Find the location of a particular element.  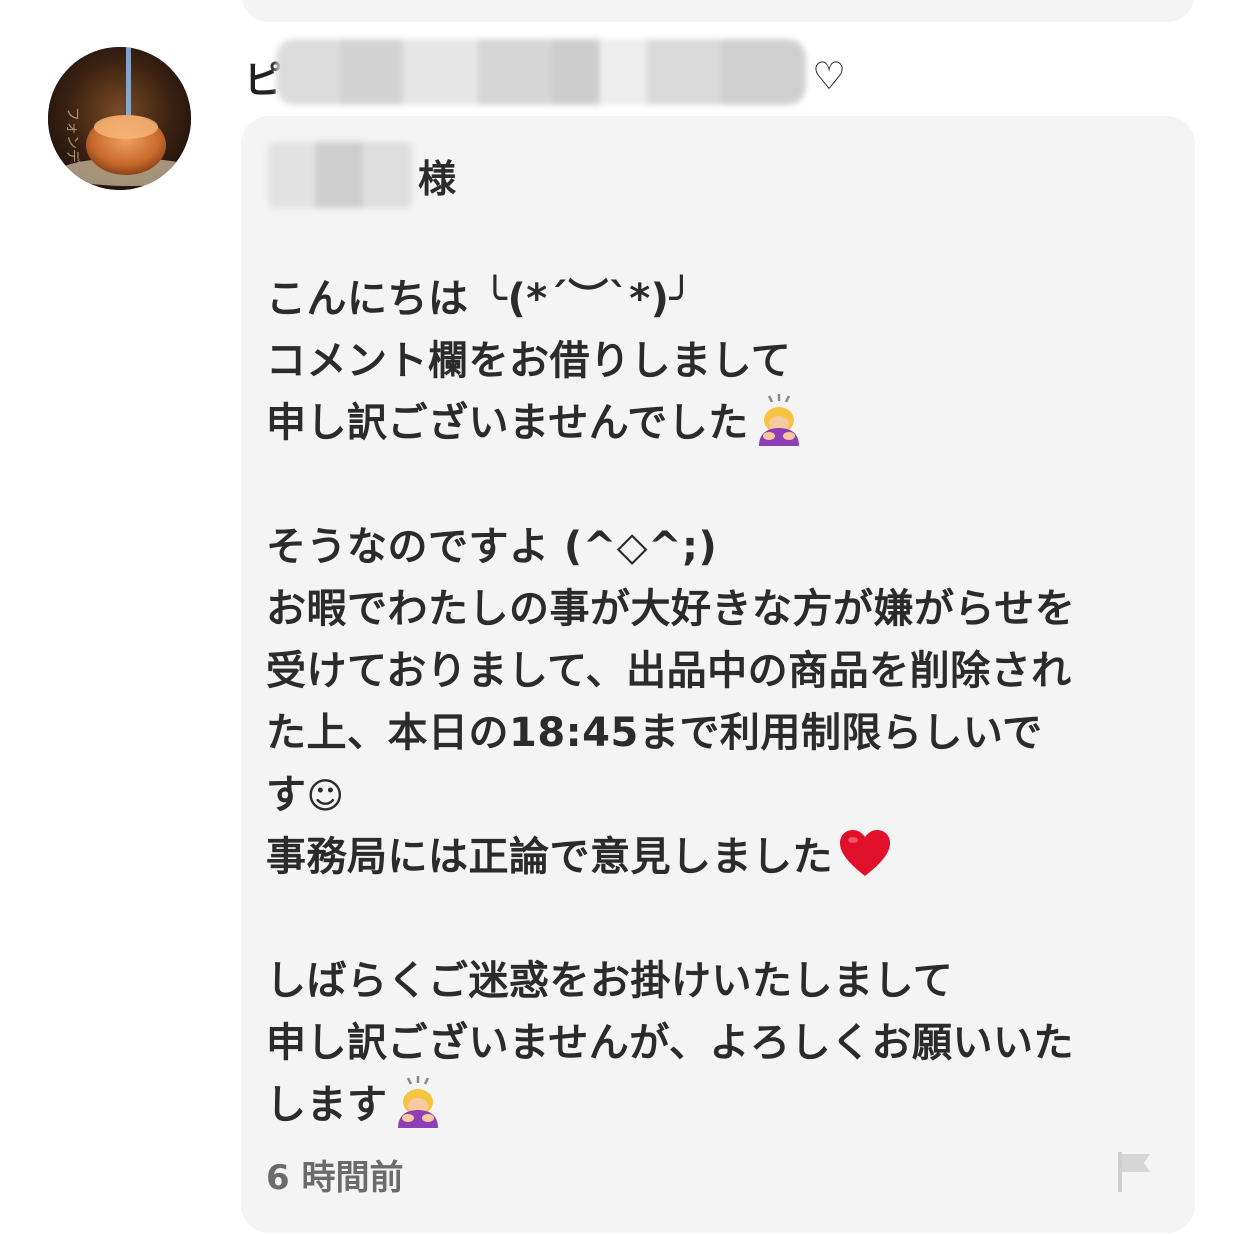

addressee-redaction-mosaic is located at coordinates (340, 175).